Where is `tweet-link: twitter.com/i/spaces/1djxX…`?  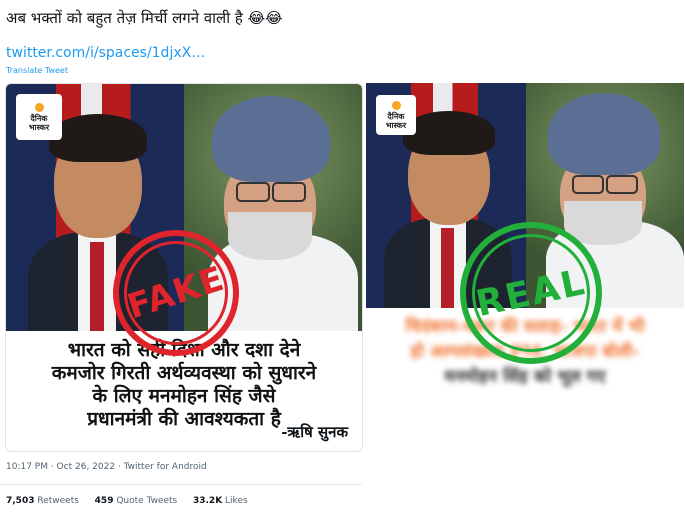 tweet-link: twitter.com/i/spaces/1djxX… is located at coordinates (105, 53).